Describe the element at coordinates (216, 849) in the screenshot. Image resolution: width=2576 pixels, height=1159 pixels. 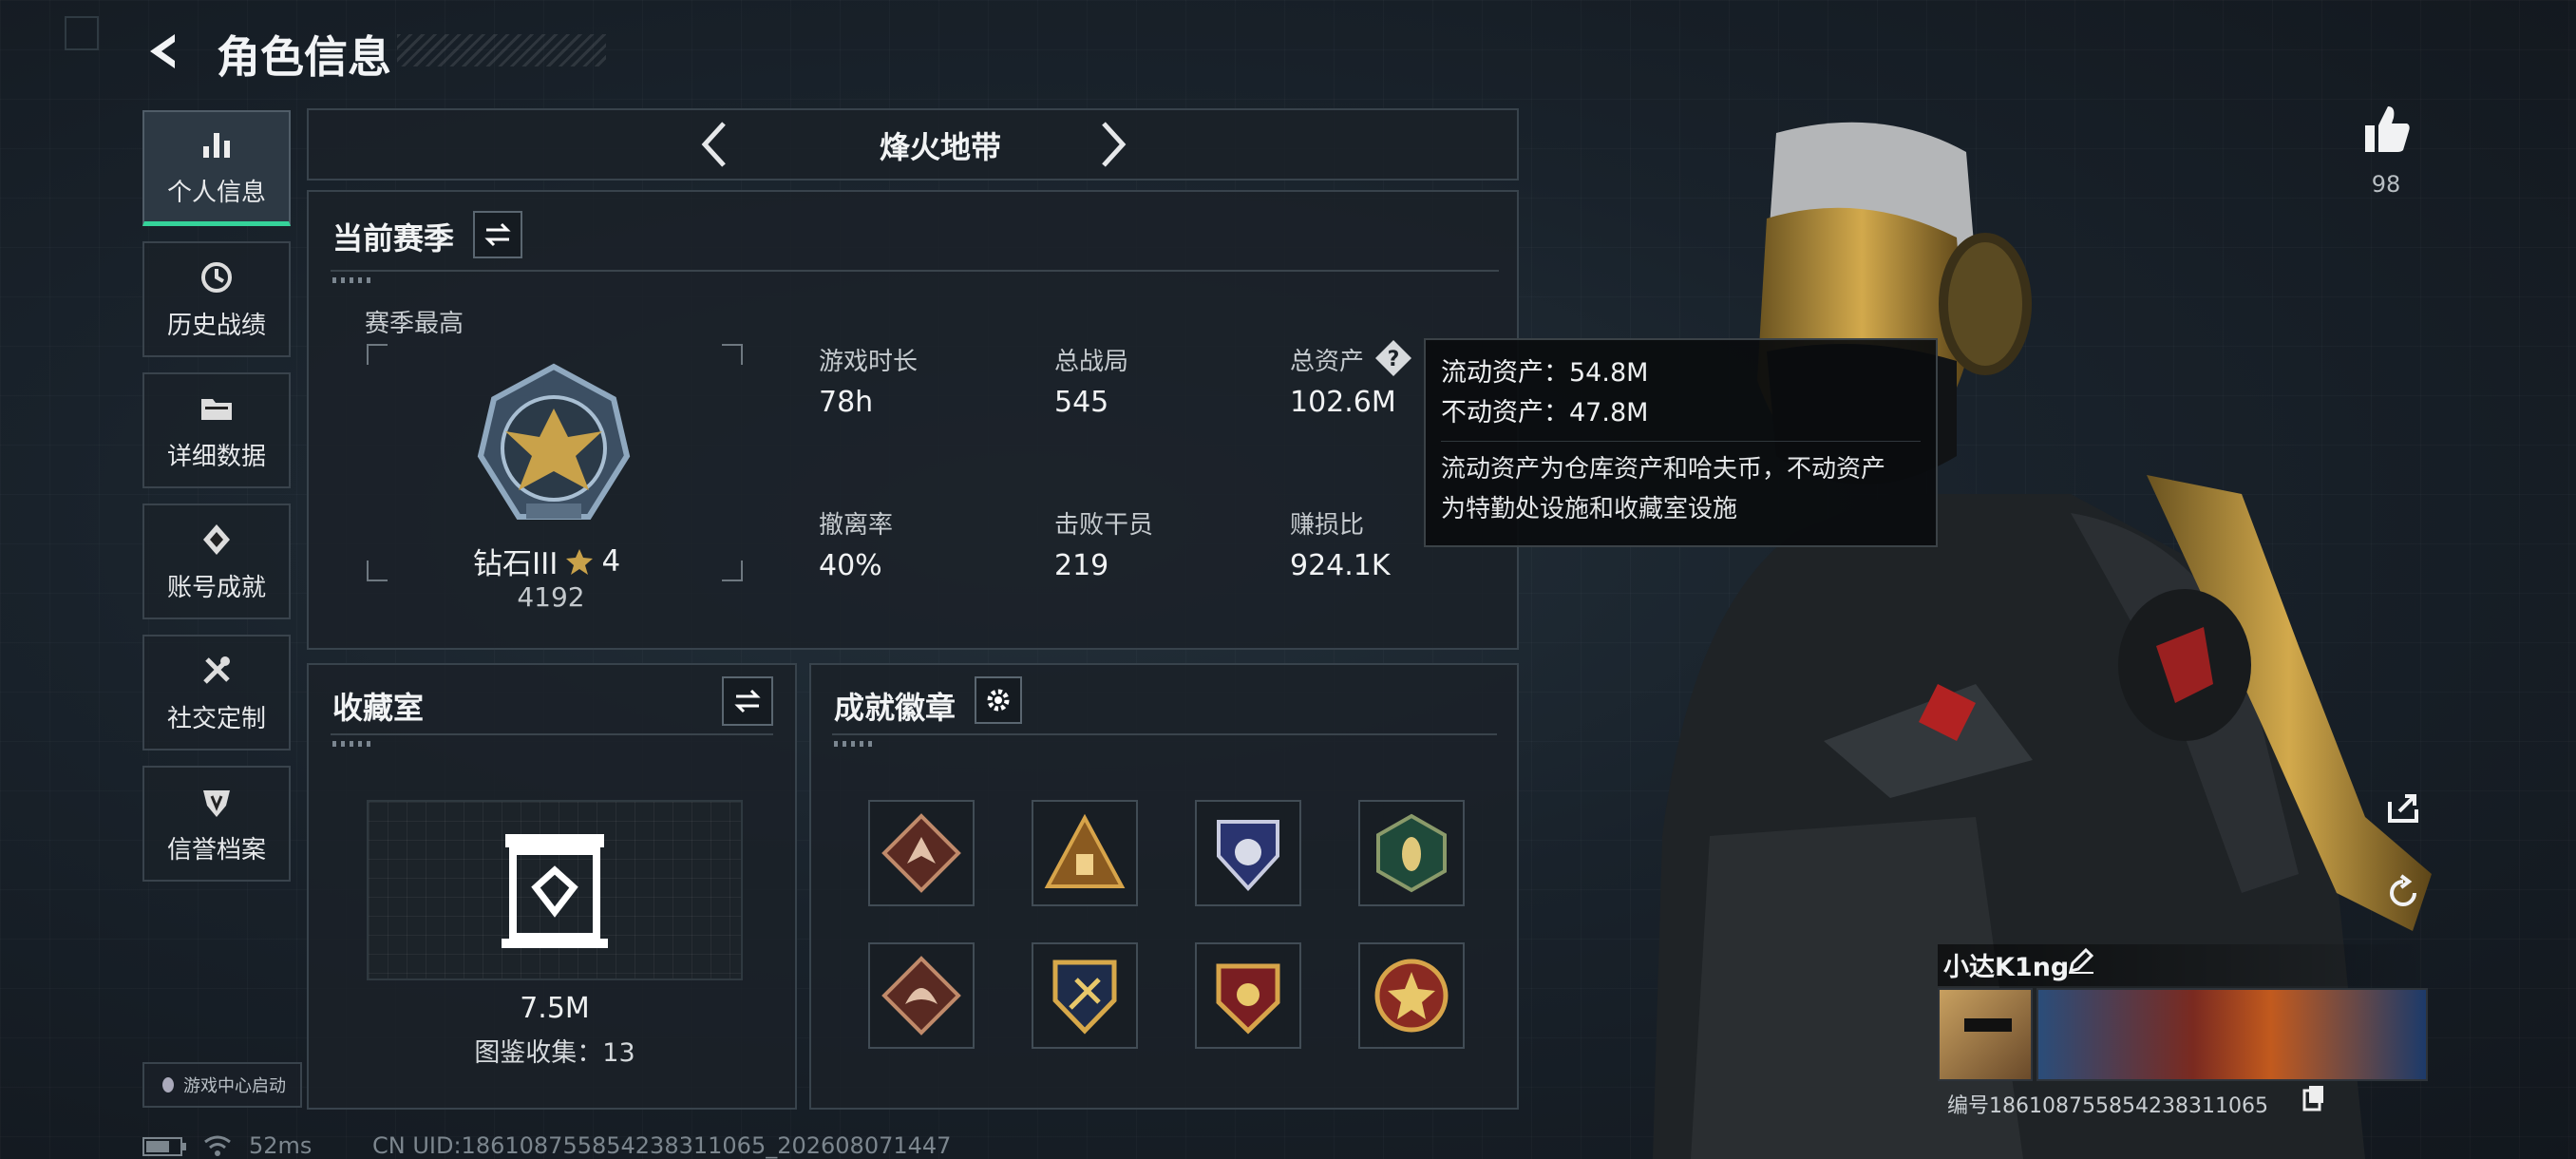
I see `sidebar-item-label: 信誉档案` at that location.